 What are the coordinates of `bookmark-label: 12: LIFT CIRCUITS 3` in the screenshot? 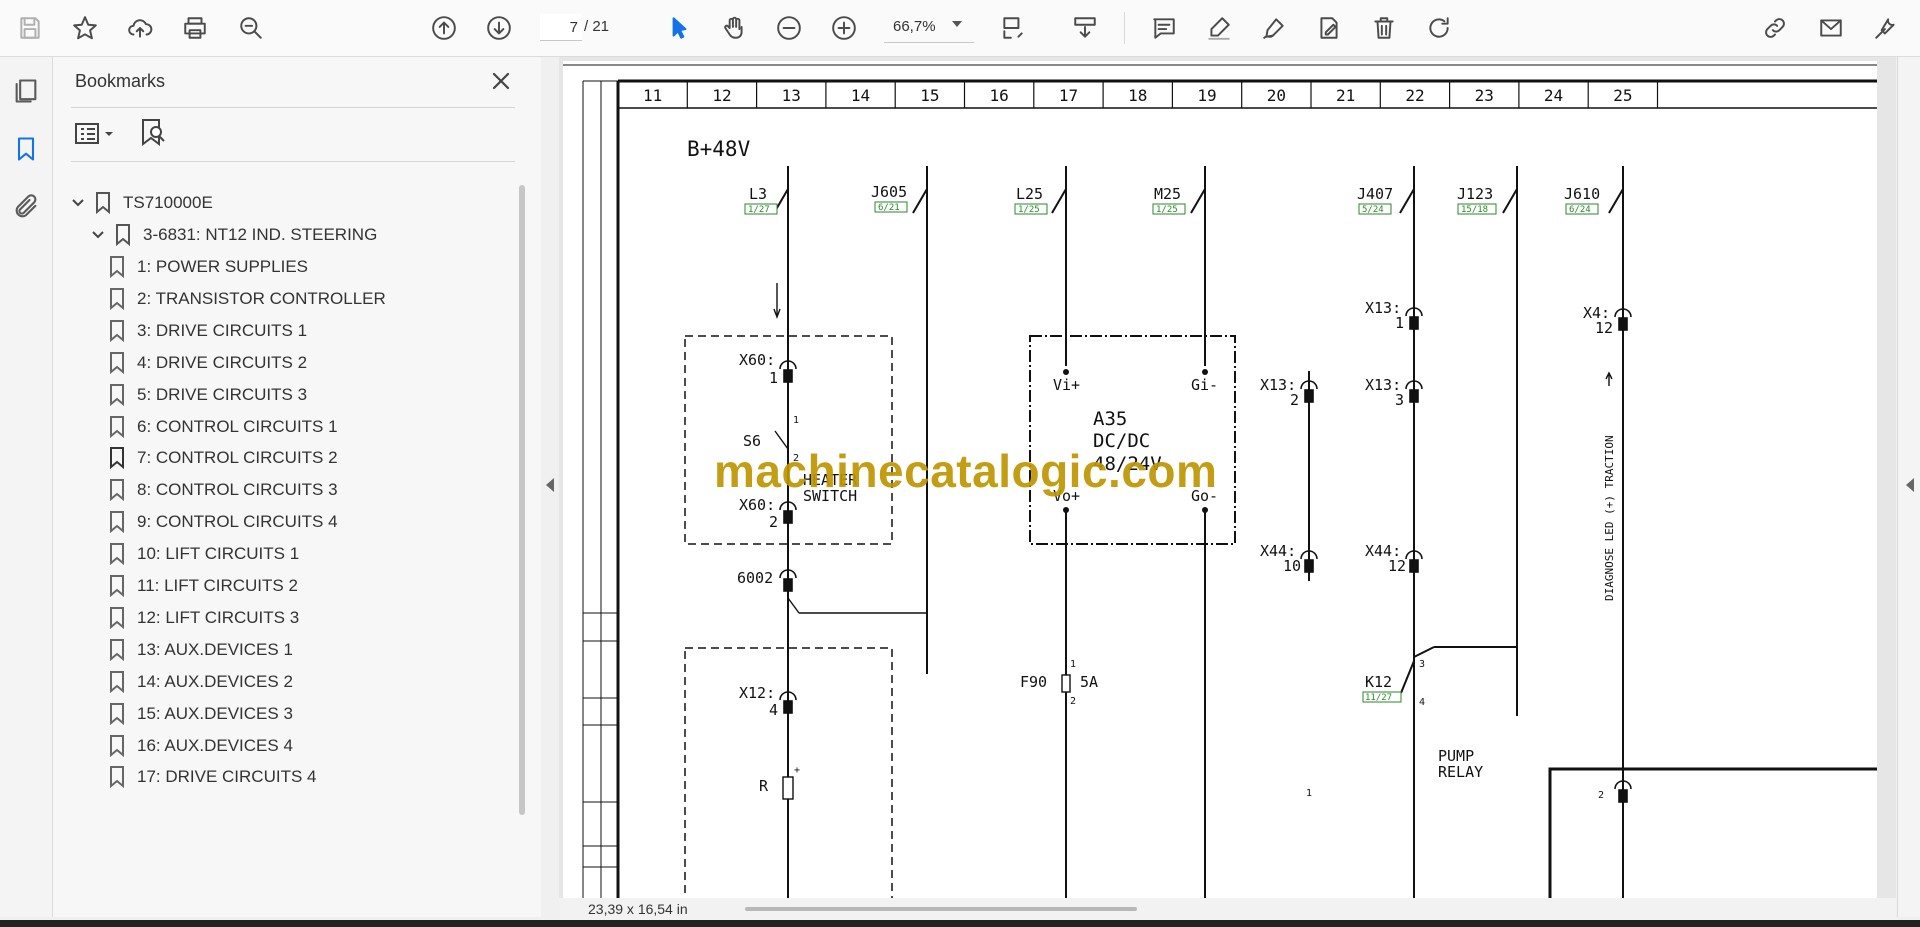 It's located at (218, 617).